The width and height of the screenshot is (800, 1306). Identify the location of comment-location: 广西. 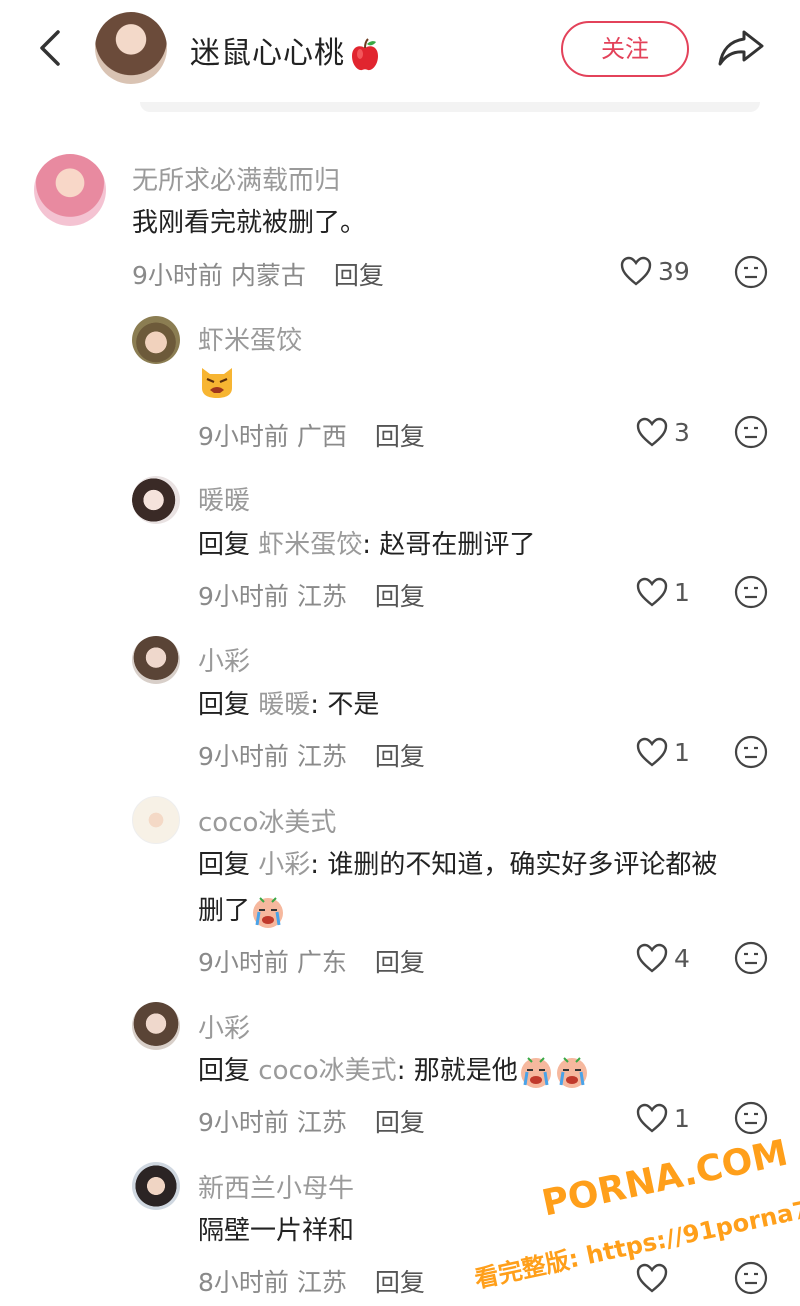
(321, 436).